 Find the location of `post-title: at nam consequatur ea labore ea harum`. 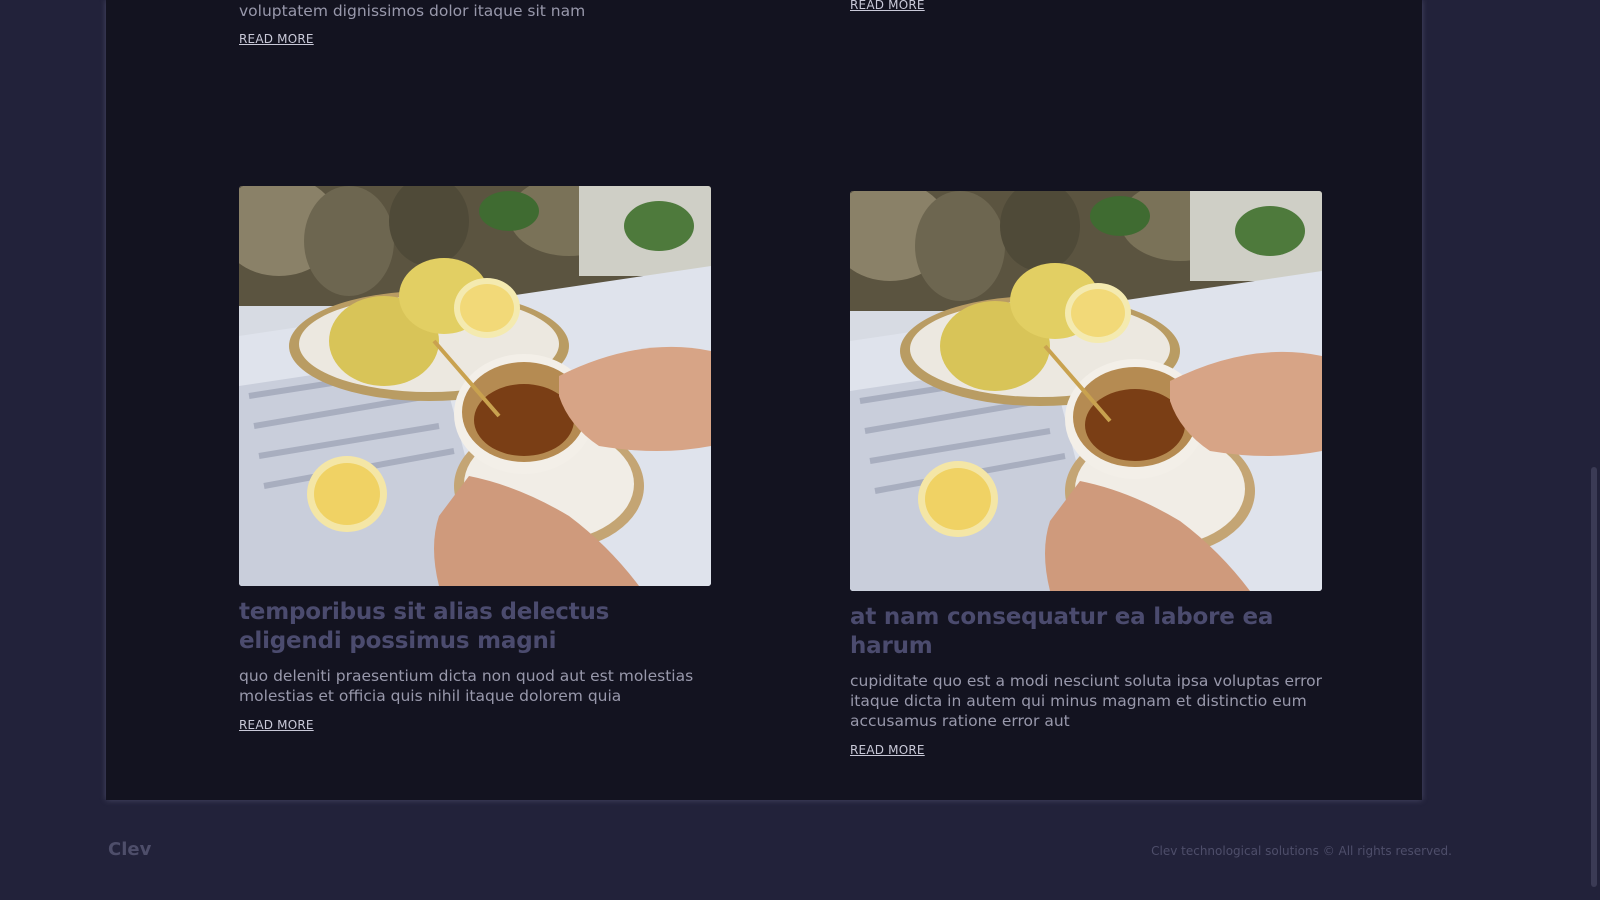

post-title: at nam consequatur ea labore ea harum is located at coordinates (1086, 632).